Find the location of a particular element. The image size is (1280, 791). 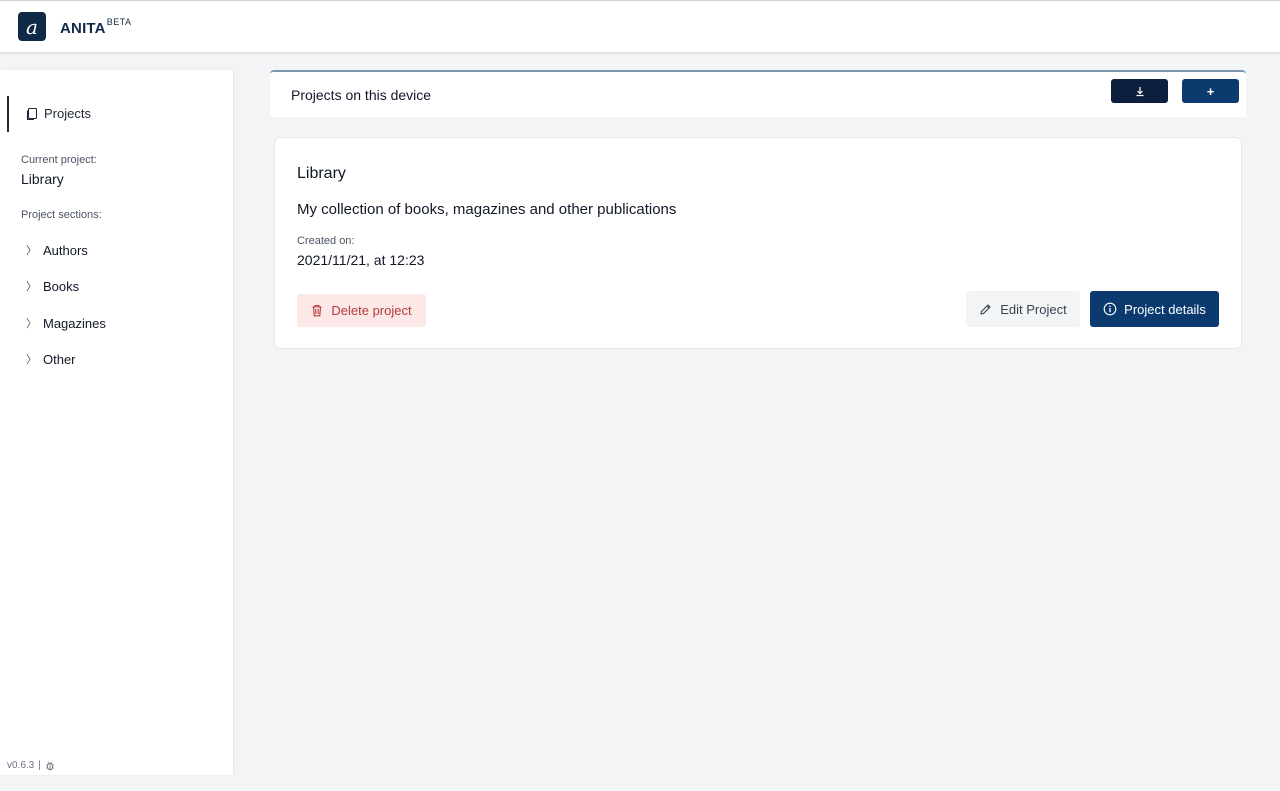

edit-project-button: Edit Project is located at coordinates (1023, 309).